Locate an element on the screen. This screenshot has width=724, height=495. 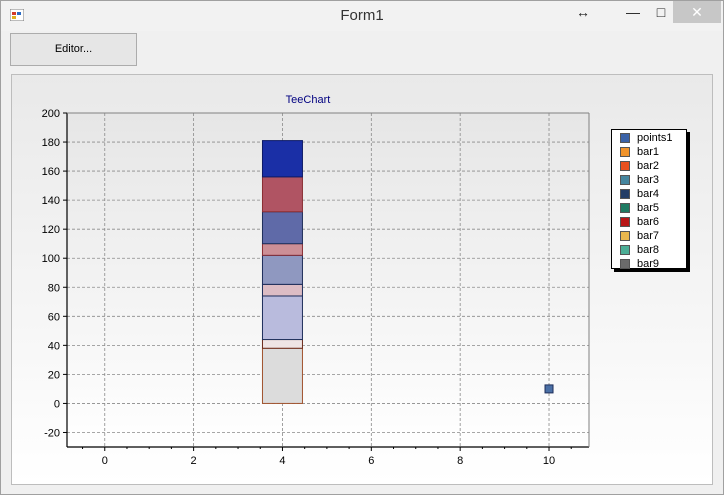
y-tick-label: 80 is located at coordinates (54, 288).